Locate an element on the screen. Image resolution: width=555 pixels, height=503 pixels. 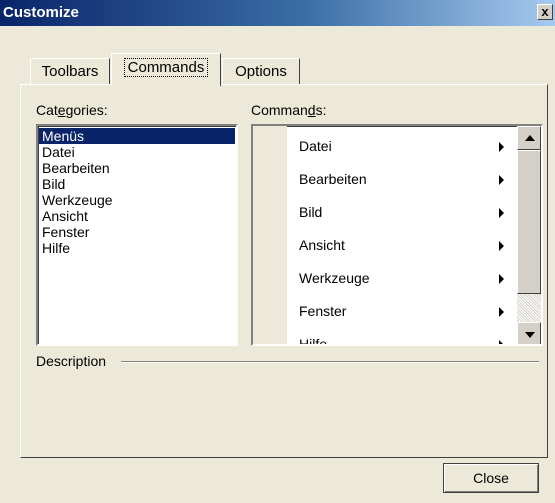
close-icon: x is located at coordinates (545, 12).